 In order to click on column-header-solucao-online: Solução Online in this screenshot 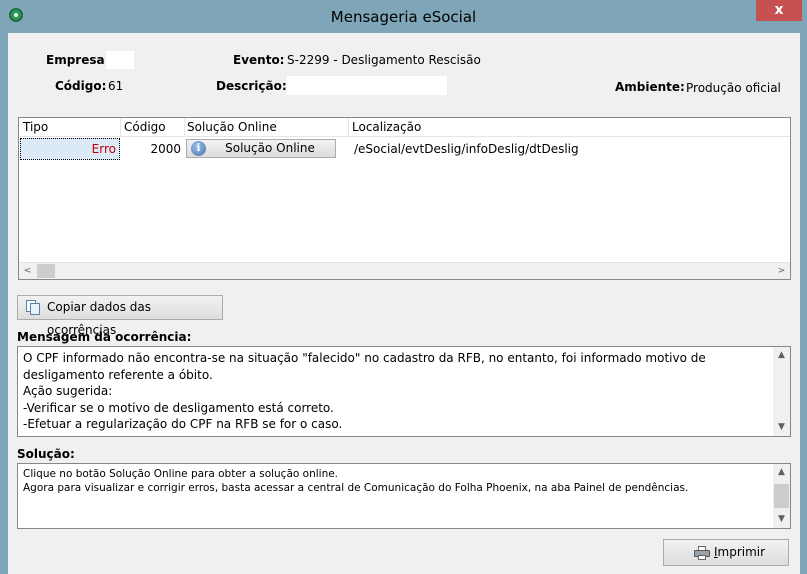, I will do `click(232, 127)`.